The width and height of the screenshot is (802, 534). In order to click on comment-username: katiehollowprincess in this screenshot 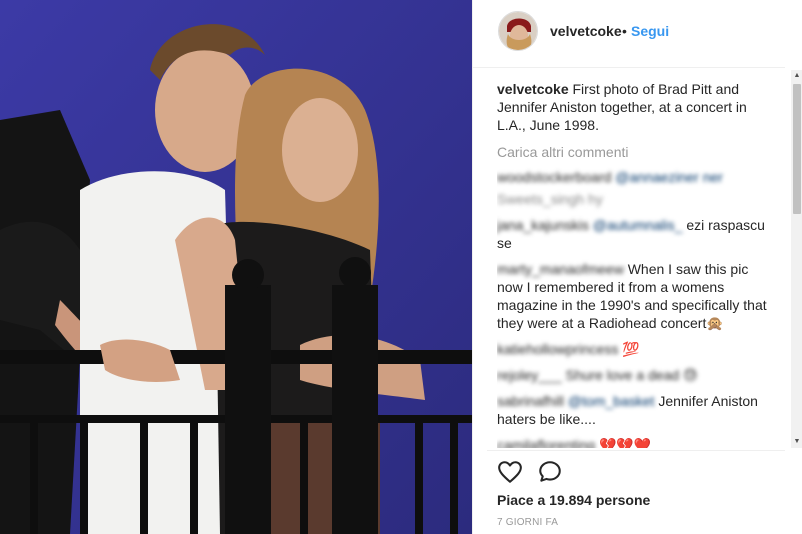, I will do `click(557, 349)`.